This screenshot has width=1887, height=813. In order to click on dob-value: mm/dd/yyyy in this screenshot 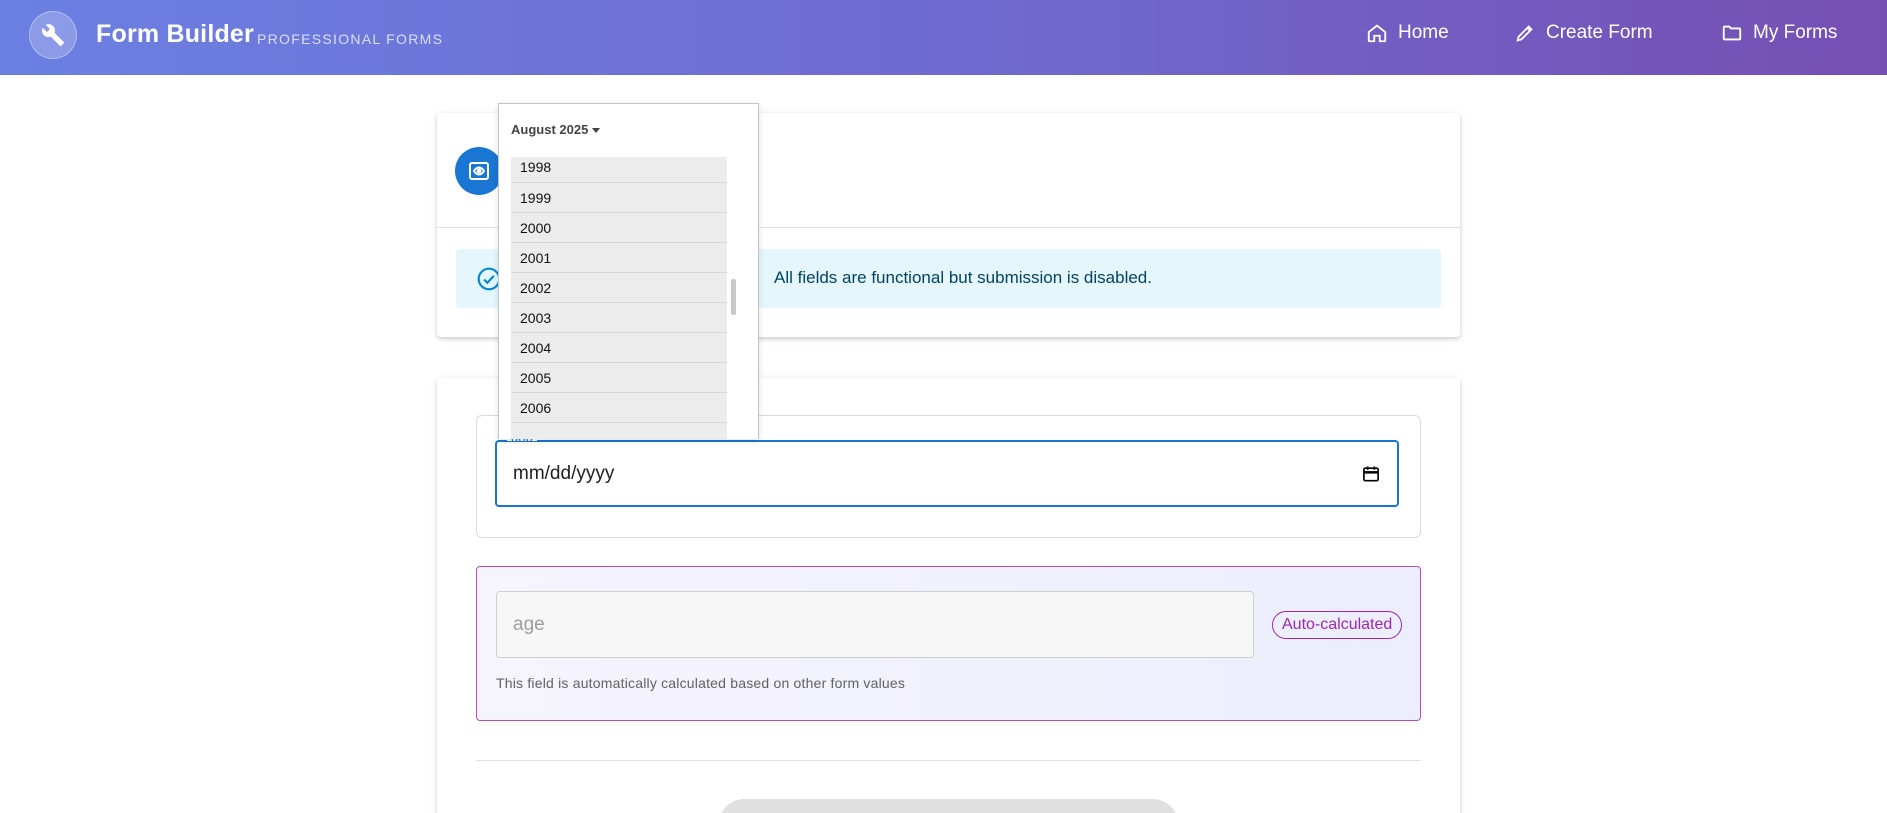, I will do `click(564, 473)`.